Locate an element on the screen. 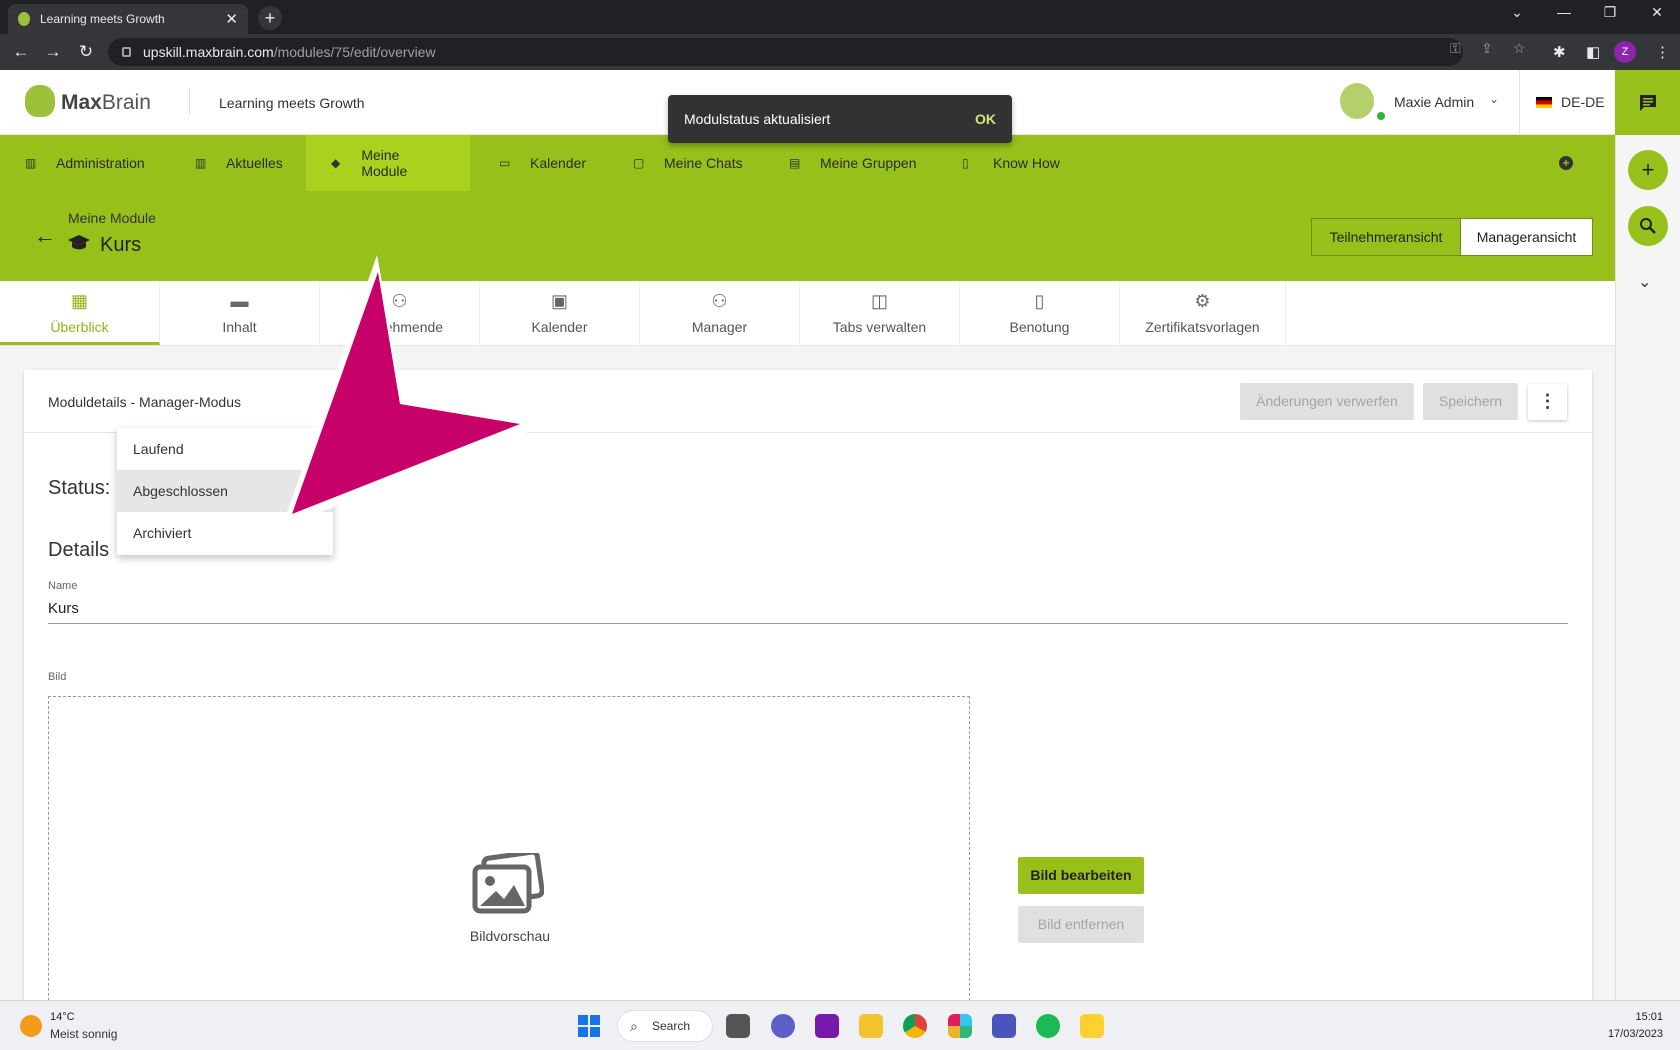  manager-view-button: Manageransicht is located at coordinates (1526, 237).